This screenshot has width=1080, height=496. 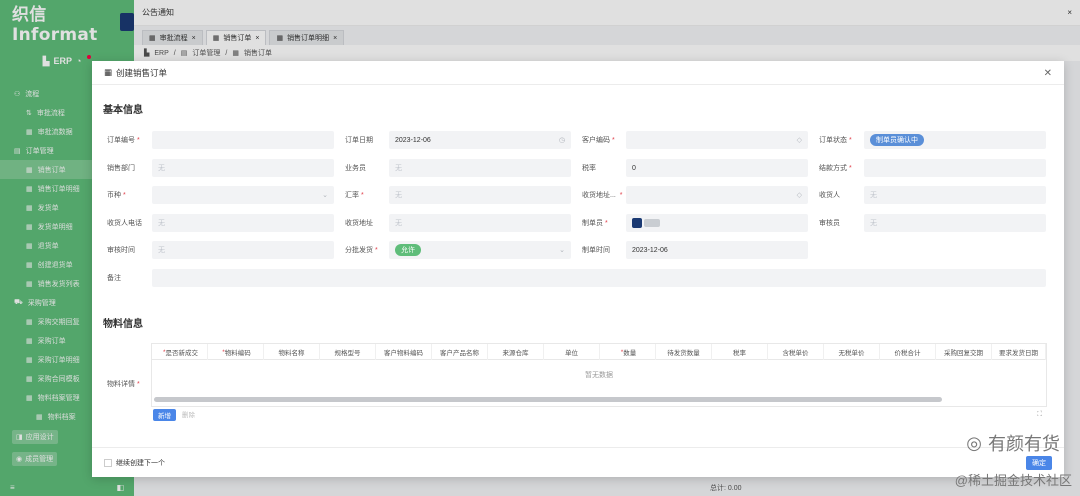 What do you see at coordinates (123, 110) in the screenshot?
I see `section-basic-info: 基本信息` at bounding box center [123, 110].